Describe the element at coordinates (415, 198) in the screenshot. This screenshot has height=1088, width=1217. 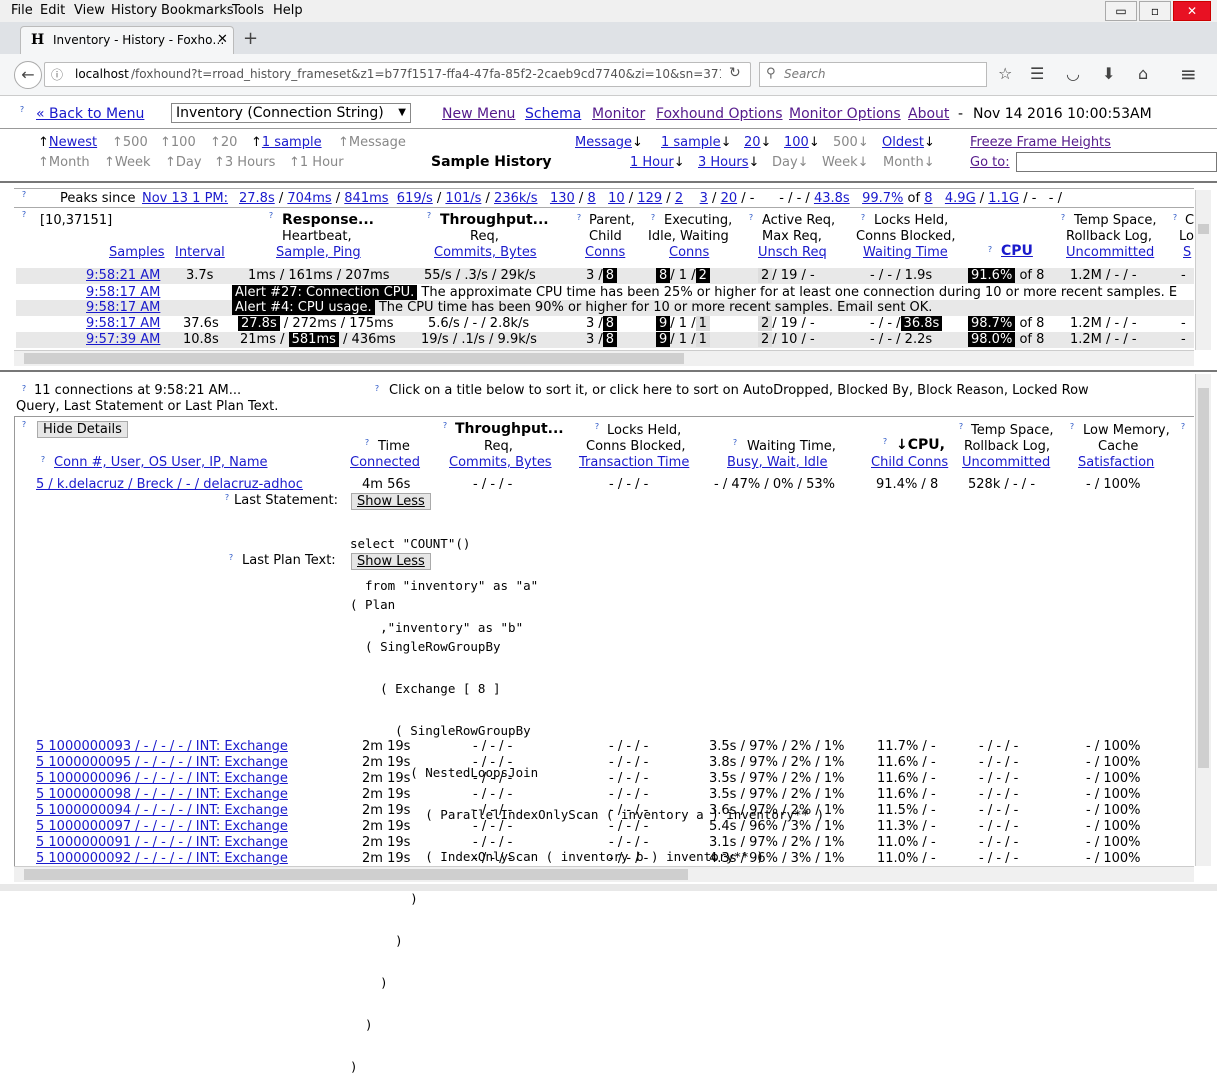
I see `peak-value: 619/s` at that location.